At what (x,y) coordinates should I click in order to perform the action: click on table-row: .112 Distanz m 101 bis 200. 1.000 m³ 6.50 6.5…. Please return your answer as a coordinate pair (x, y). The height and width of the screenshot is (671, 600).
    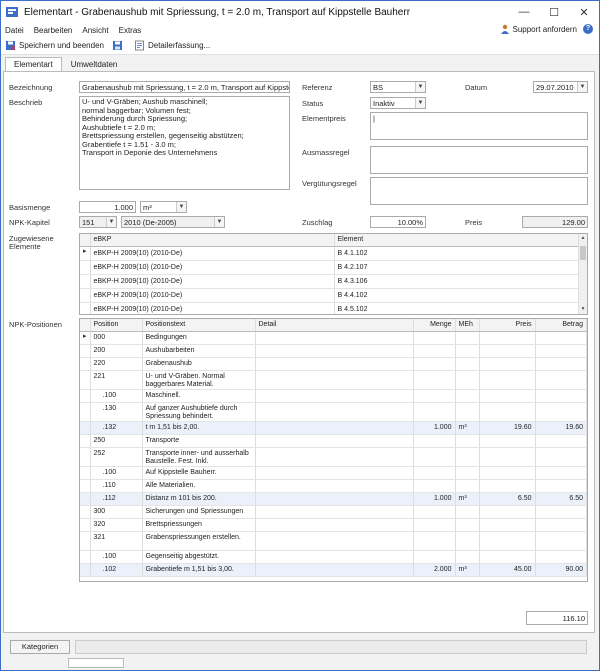
    Looking at the image, I should click on (333, 499).